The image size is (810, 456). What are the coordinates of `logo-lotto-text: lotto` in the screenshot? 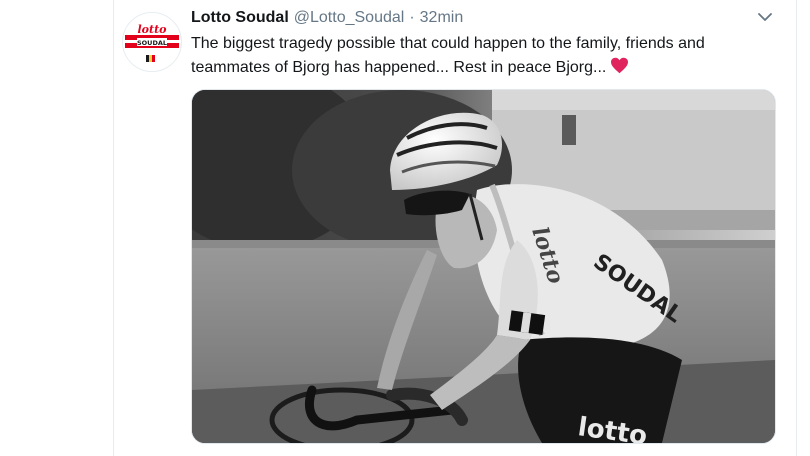 It's located at (151, 29).